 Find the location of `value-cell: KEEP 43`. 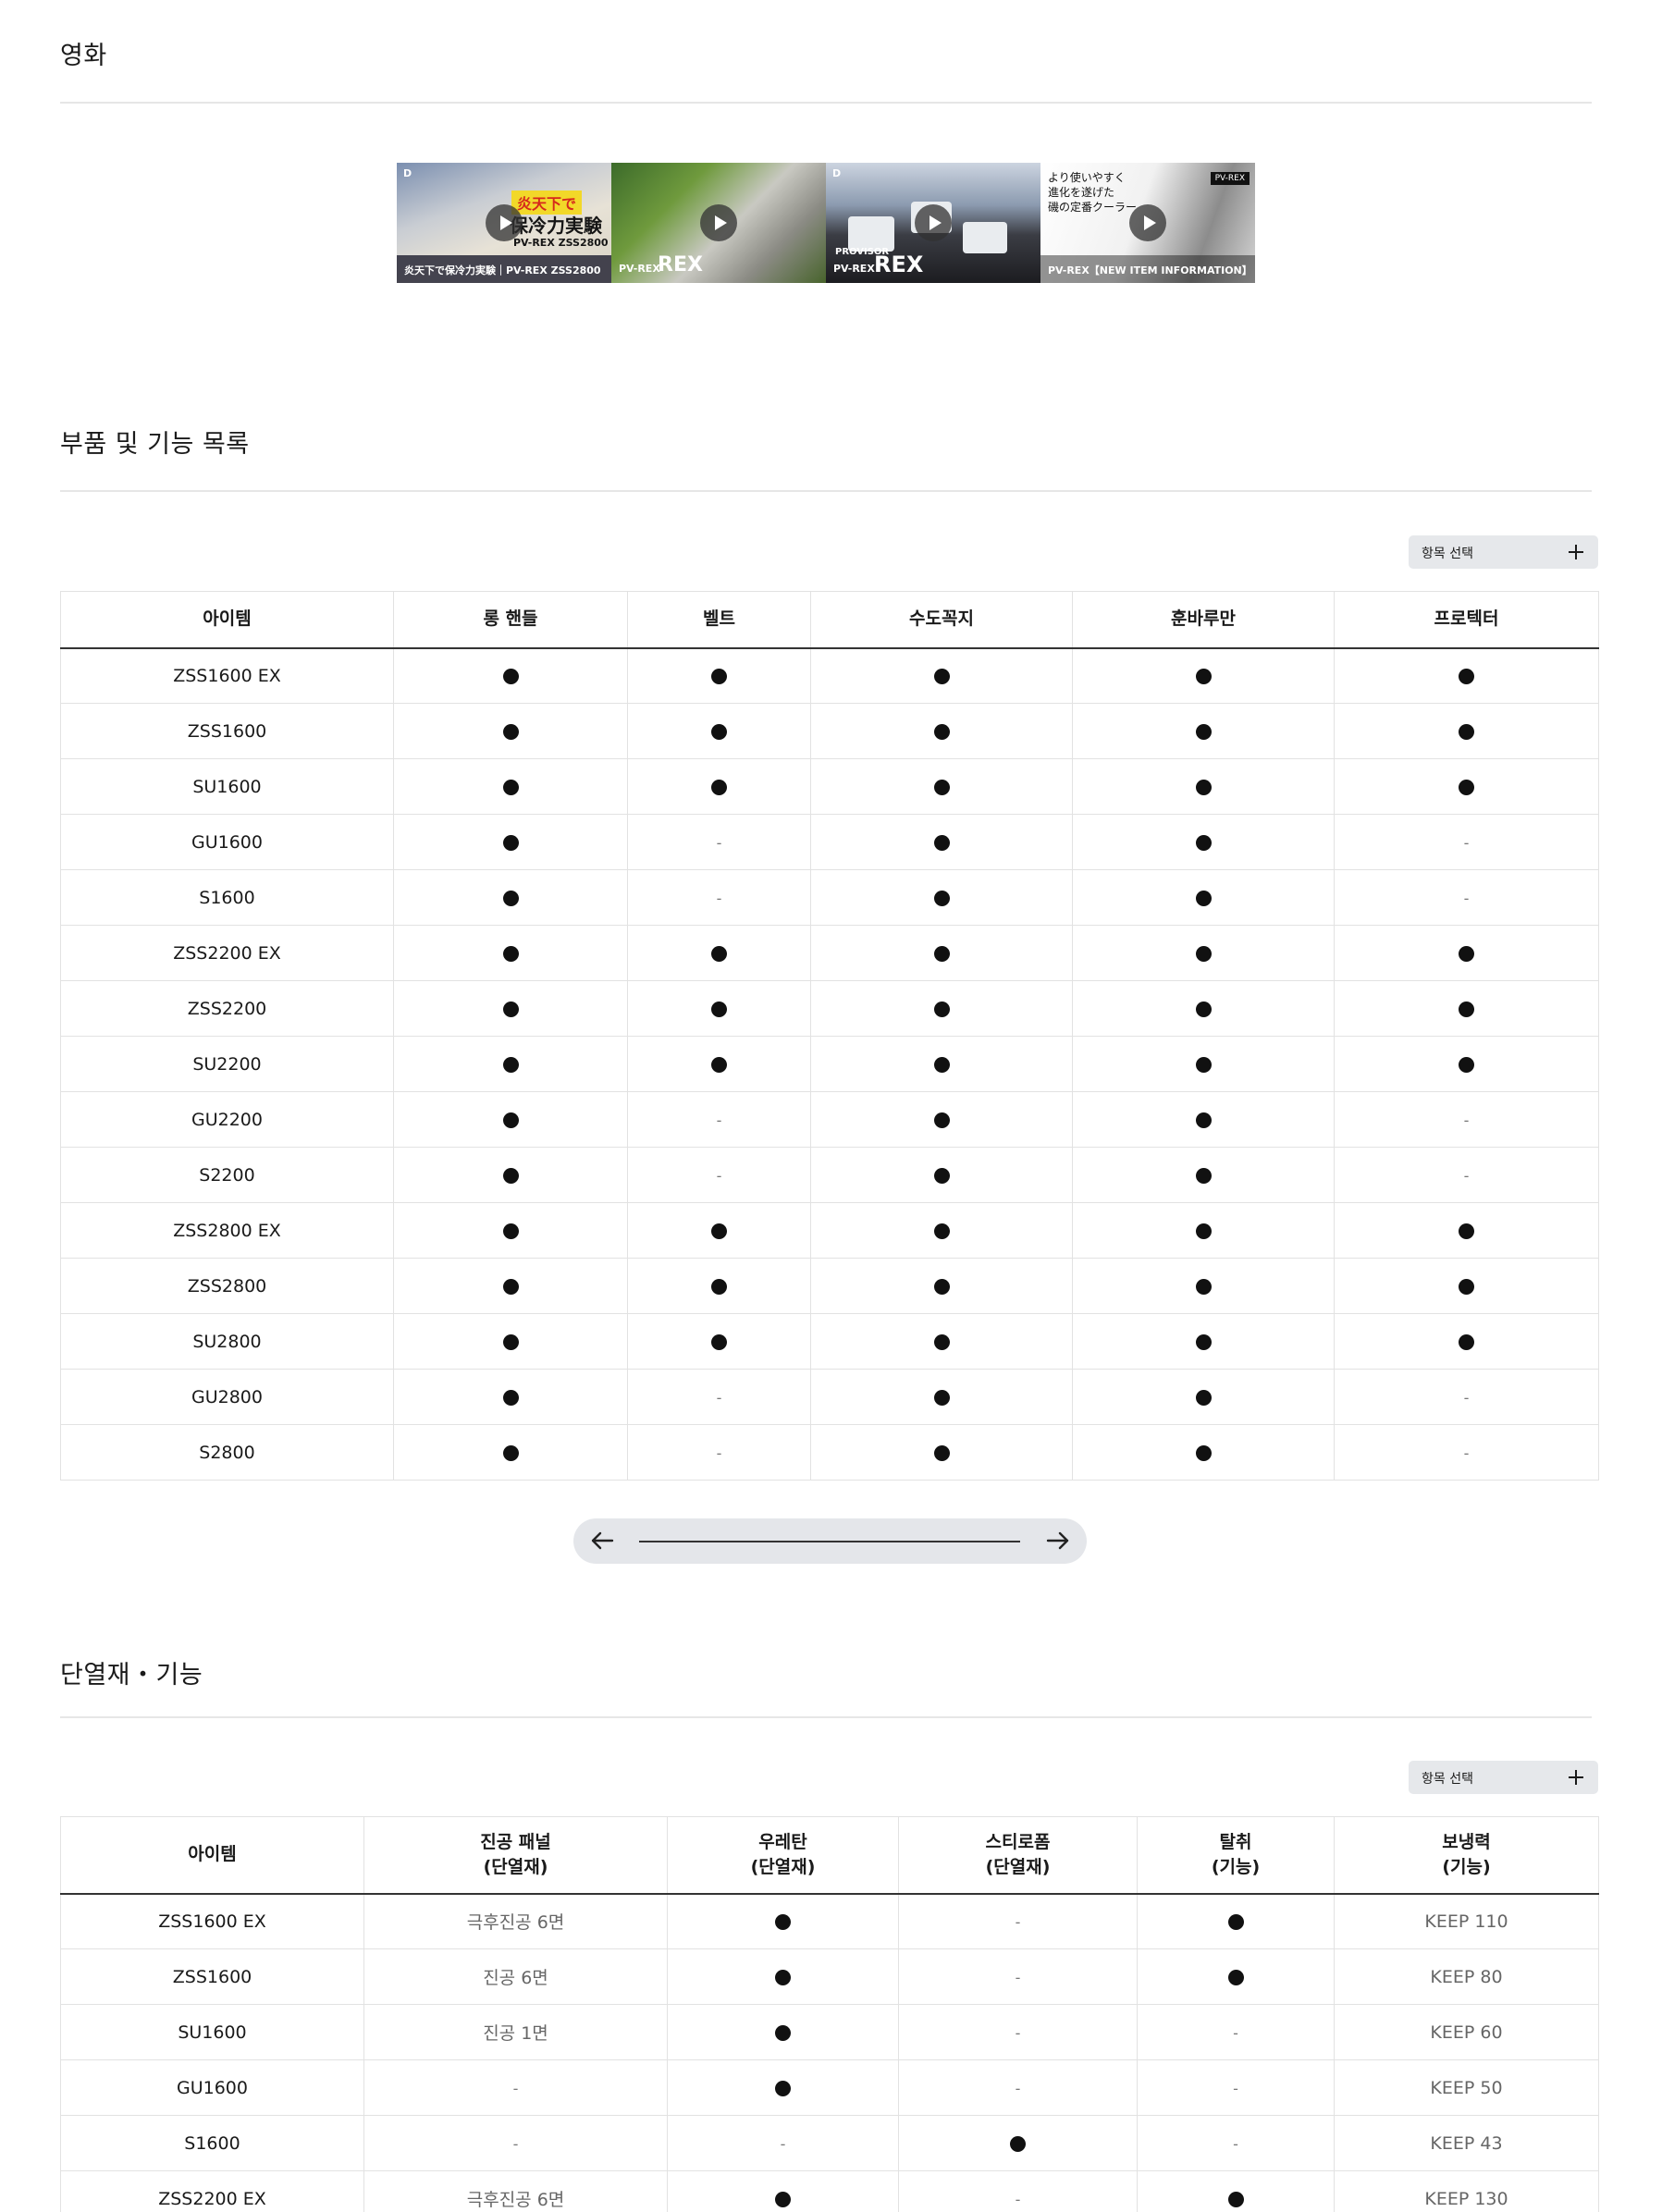

value-cell: KEEP 43 is located at coordinates (1466, 2143).